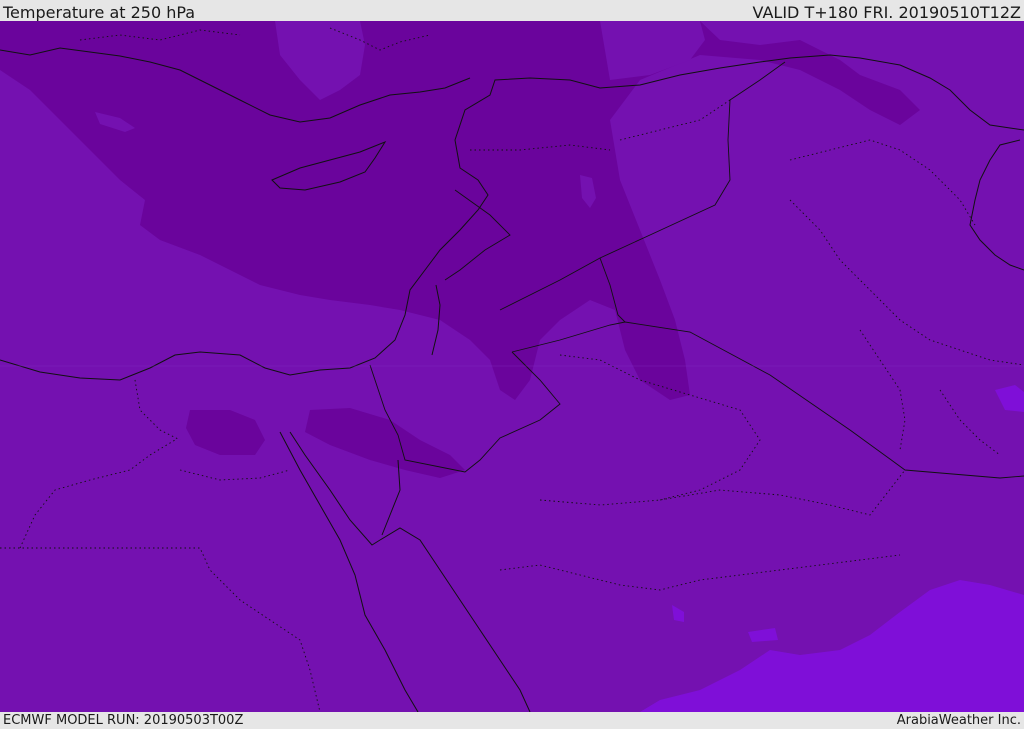  I want to click on model-run-label: ECMWF MODEL RUN: 20190503T00Z, so click(123, 720).